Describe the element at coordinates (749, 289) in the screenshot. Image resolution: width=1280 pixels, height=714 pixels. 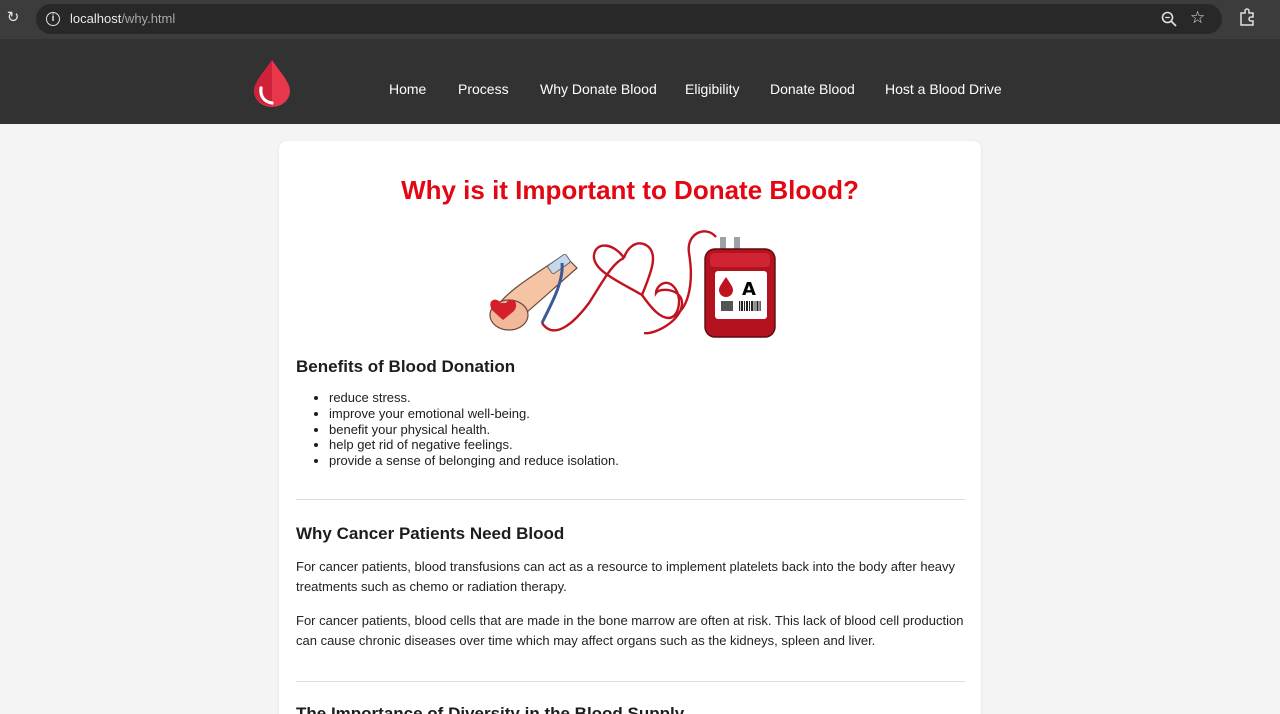
I see `blood-type-label: A` at that location.